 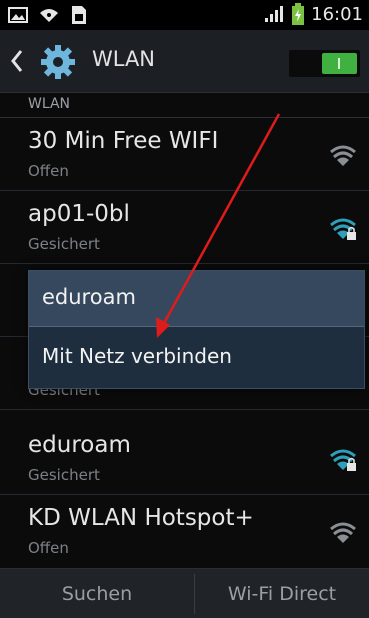 What do you see at coordinates (79, 15) in the screenshot?
I see `sim-icon` at bounding box center [79, 15].